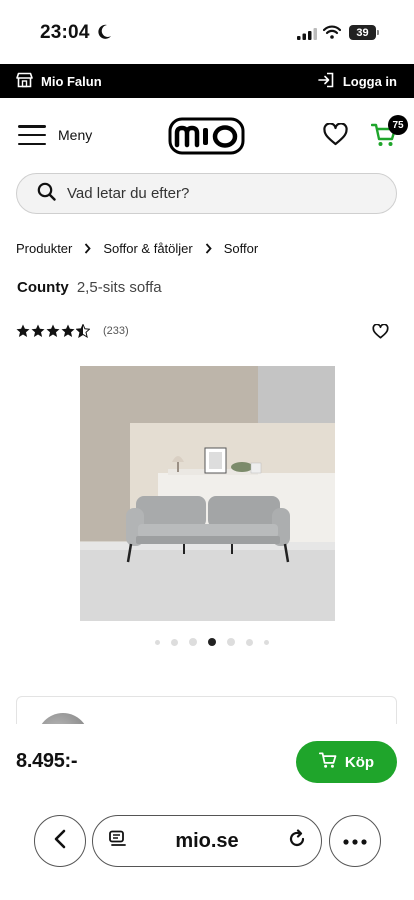 Image resolution: width=414 pixels, height=900 pixels. I want to click on store-name: Mio Falun, so click(71, 81).